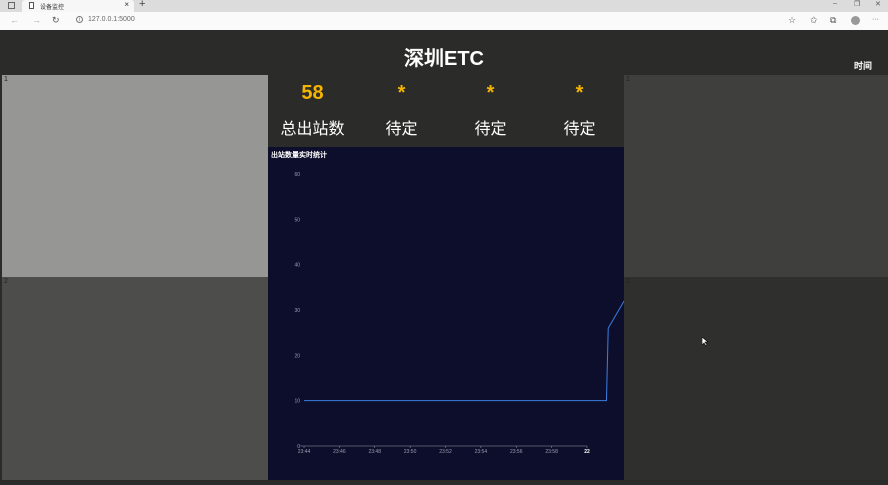 The height and width of the screenshot is (485, 888). What do you see at coordinates (464, 351) in the screenshot?
I see `series-line` at bounding box center [464, 351].